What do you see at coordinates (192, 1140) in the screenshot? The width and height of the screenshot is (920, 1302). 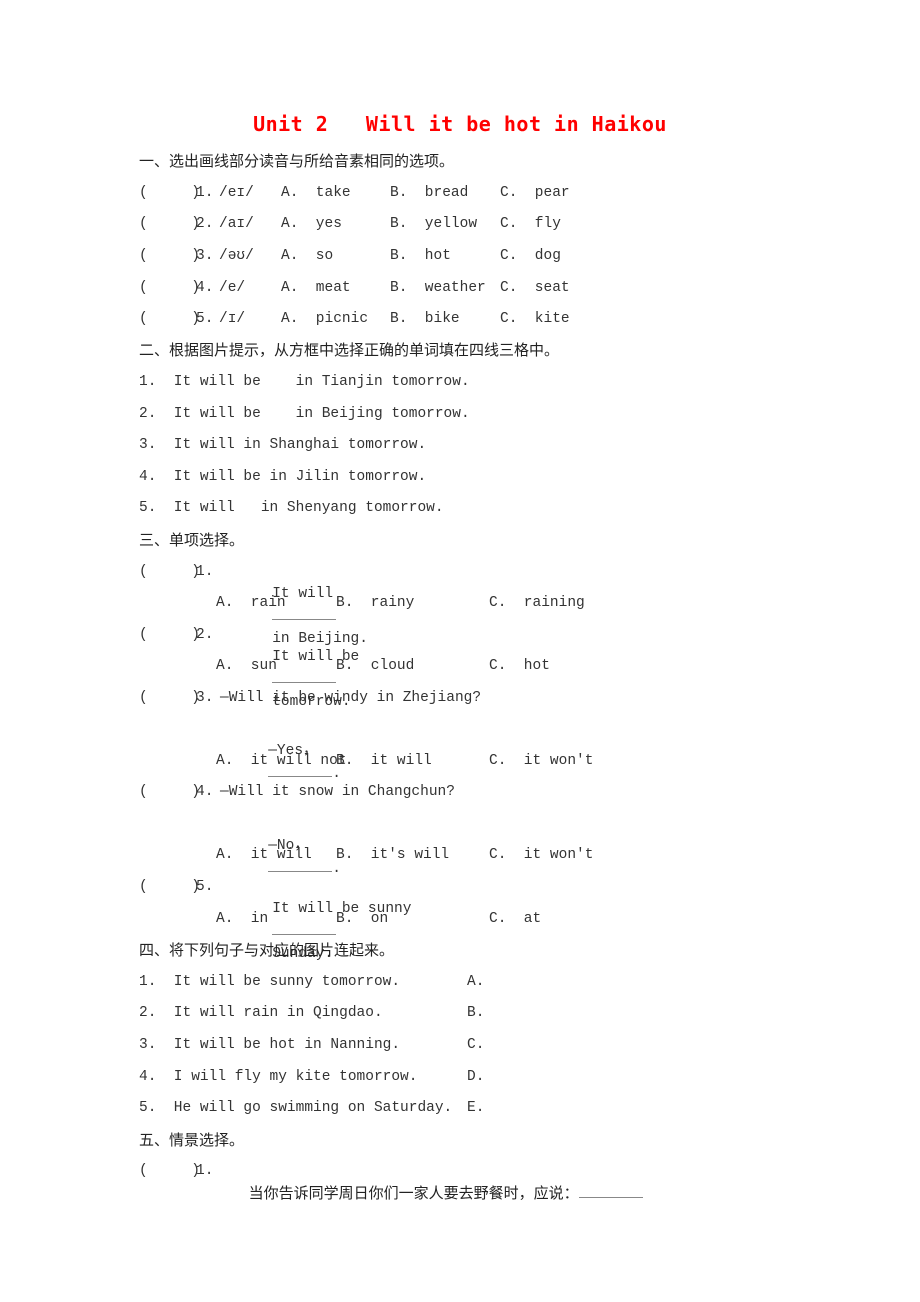 I see `section-5-heading: 五、情景选择。` at bounding box center [192, 1140].